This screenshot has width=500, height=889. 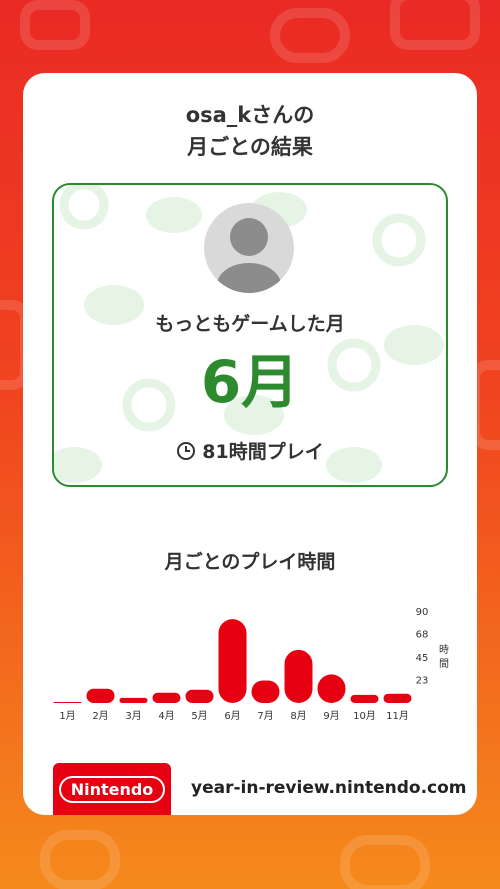 I want to click on x-tick-label: 7月, so click(x=265, y=716).